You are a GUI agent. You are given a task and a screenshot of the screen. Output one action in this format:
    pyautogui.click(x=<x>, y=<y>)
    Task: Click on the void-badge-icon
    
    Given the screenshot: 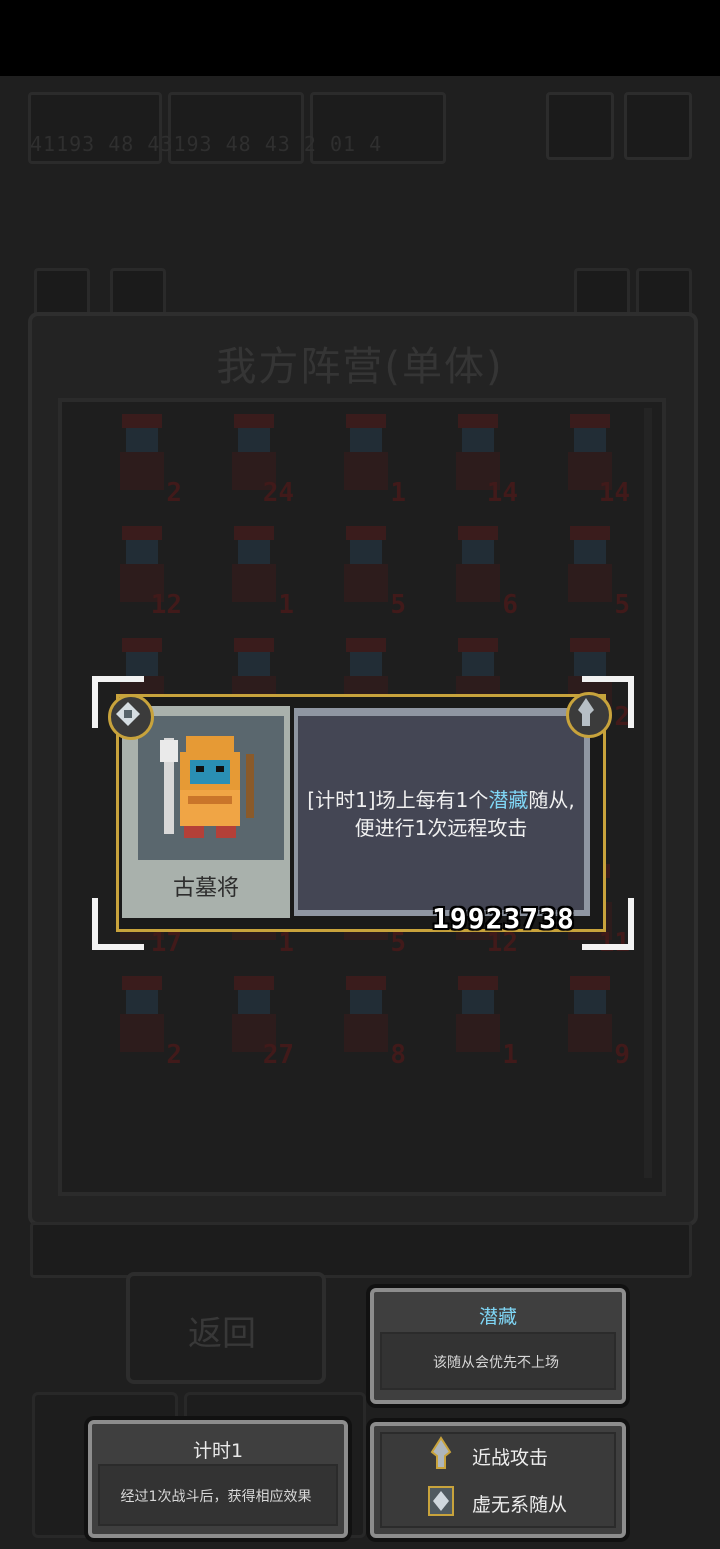 What is the action you would take?
    pyautogui.click(x=128, y=714)
    